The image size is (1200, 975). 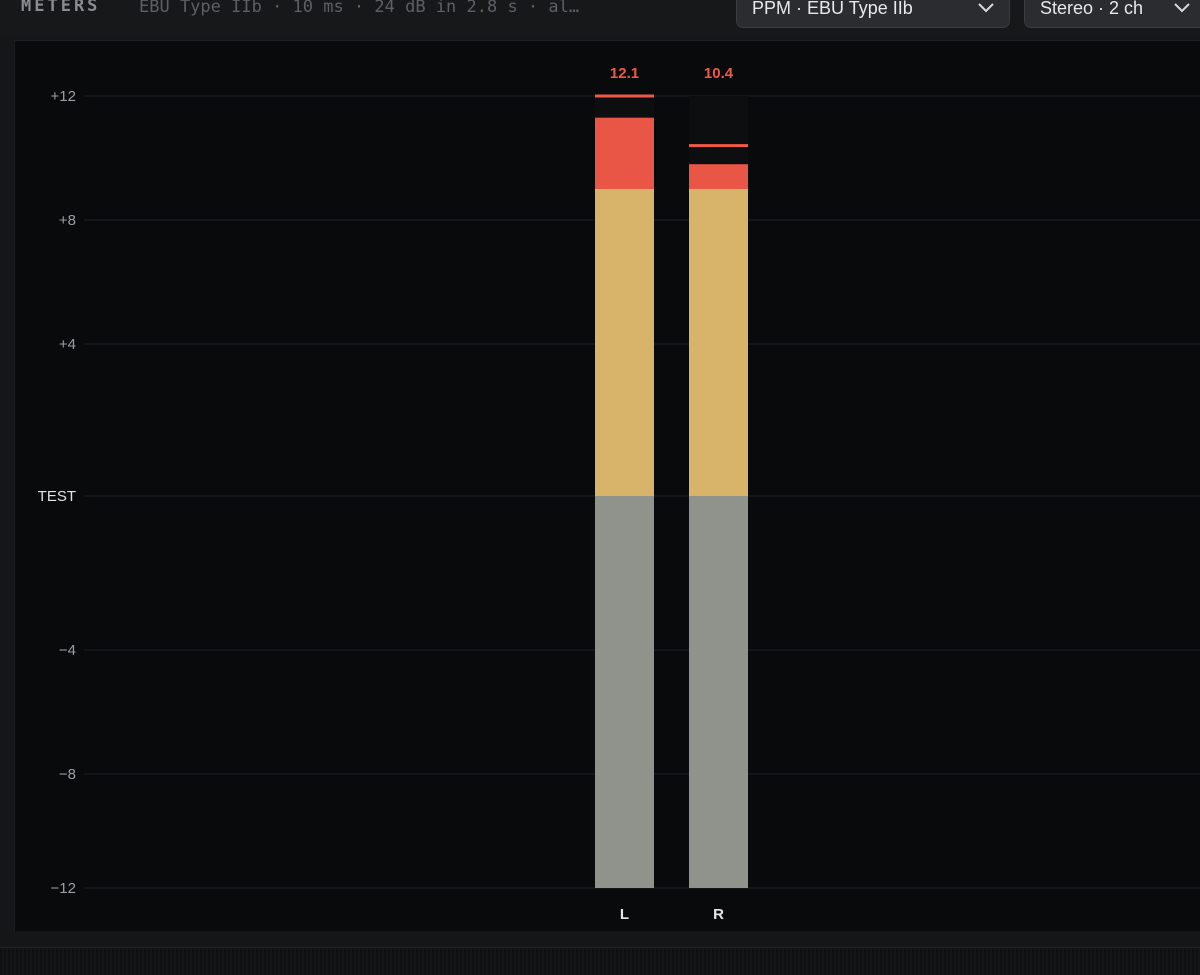 I want to click on scale-tick-label: +4, so click(x=67, y=344).